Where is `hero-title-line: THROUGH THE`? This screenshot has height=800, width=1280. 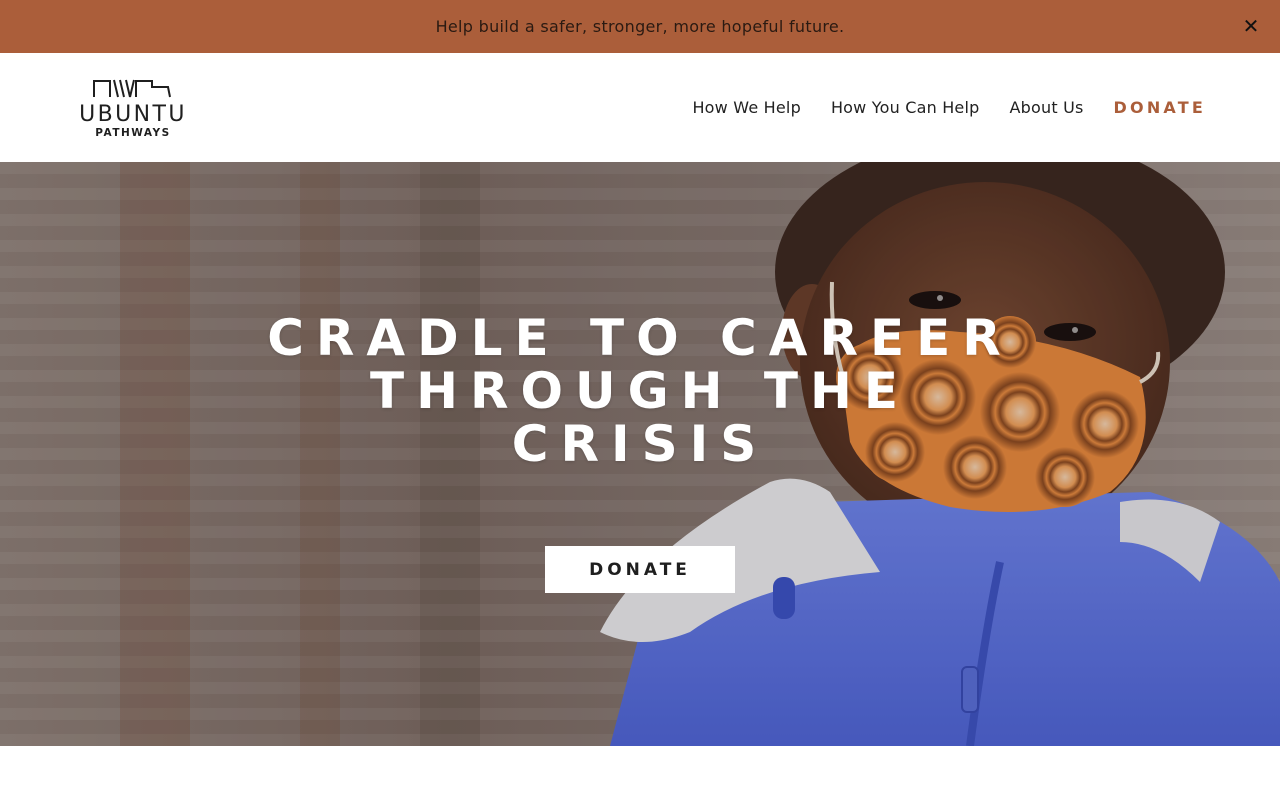
hero-title-line: THROUGH THE is located at coordinates (640, 391).